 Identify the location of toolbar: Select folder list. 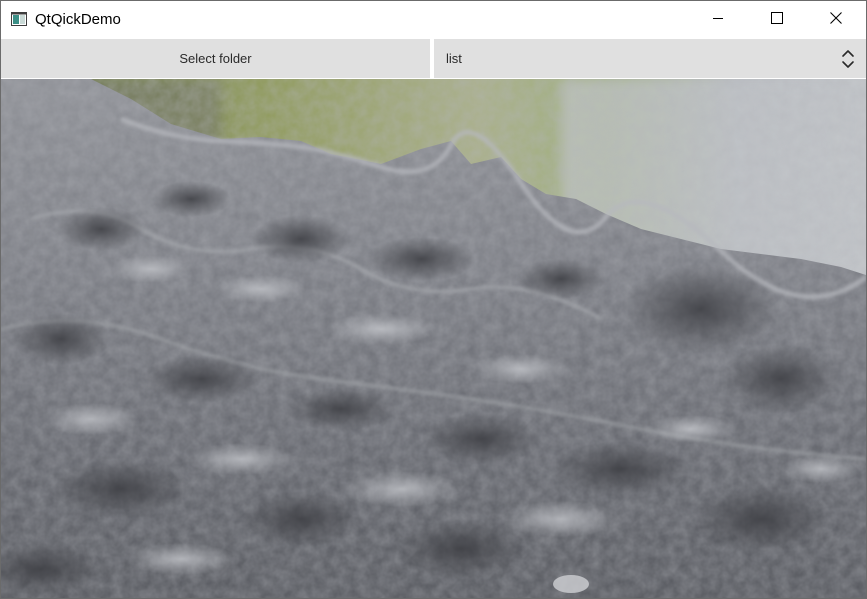
(433, 58).